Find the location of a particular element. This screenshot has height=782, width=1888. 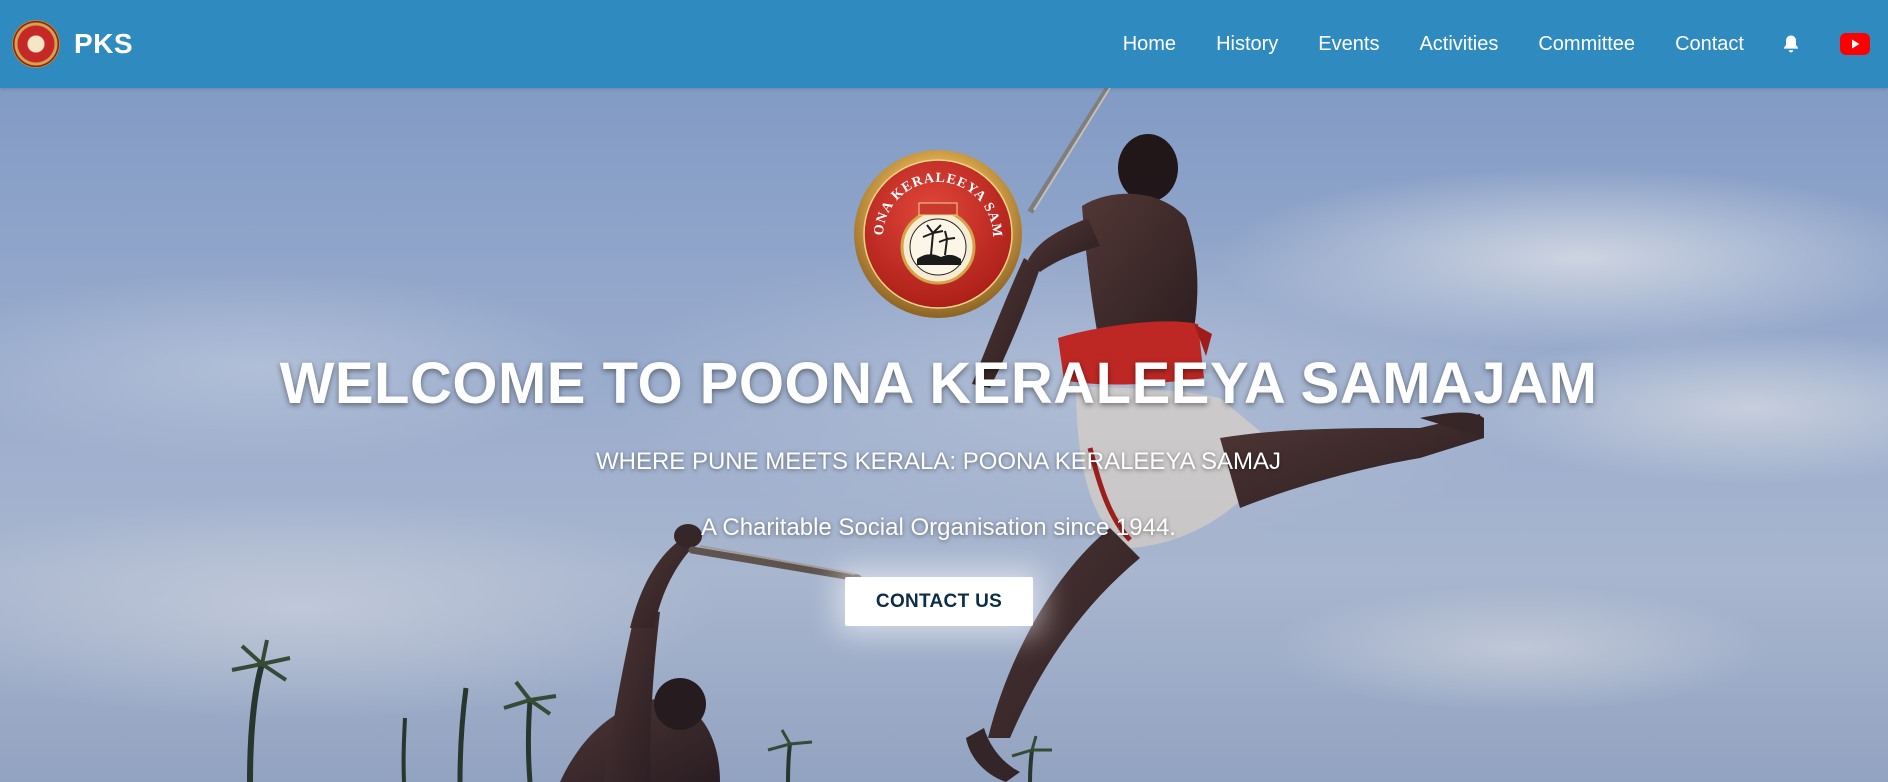

pks-emblem-icon: POONA KERALEEYA SAMAJ is located at coordinates (937, 233).